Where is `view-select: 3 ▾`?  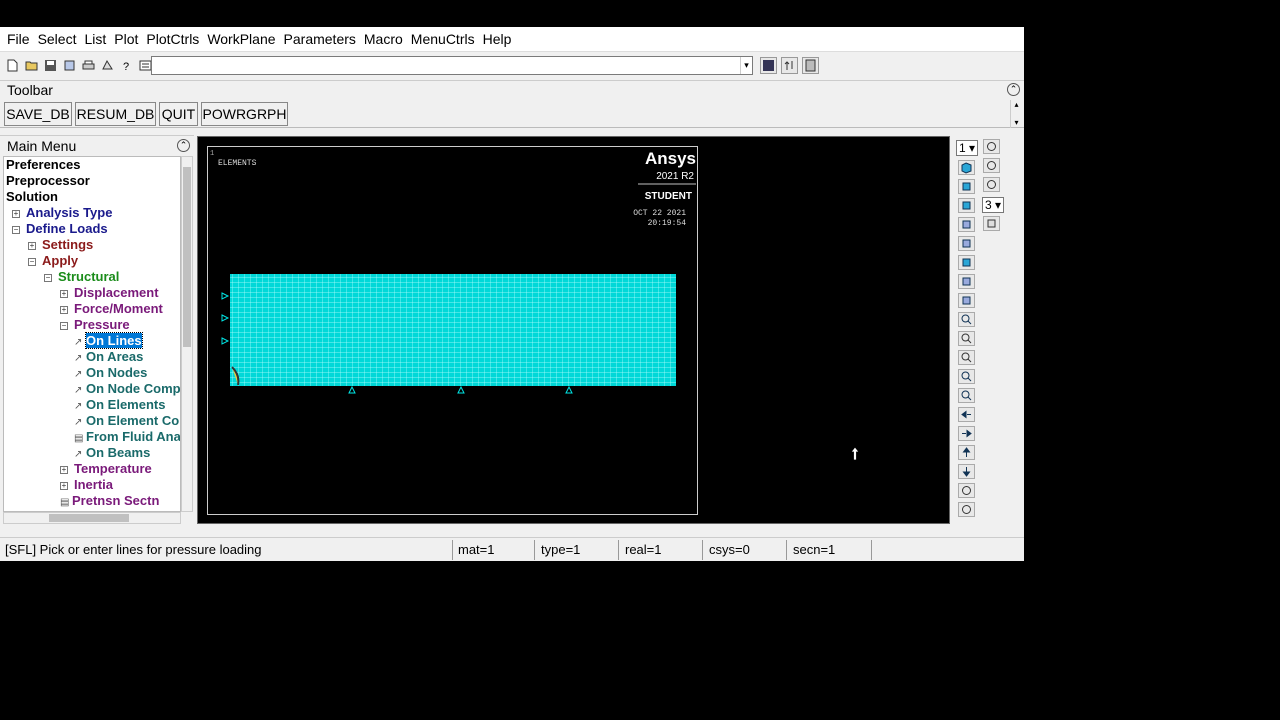 view-select: 3 ▾ is located at coordinates (993, 205).